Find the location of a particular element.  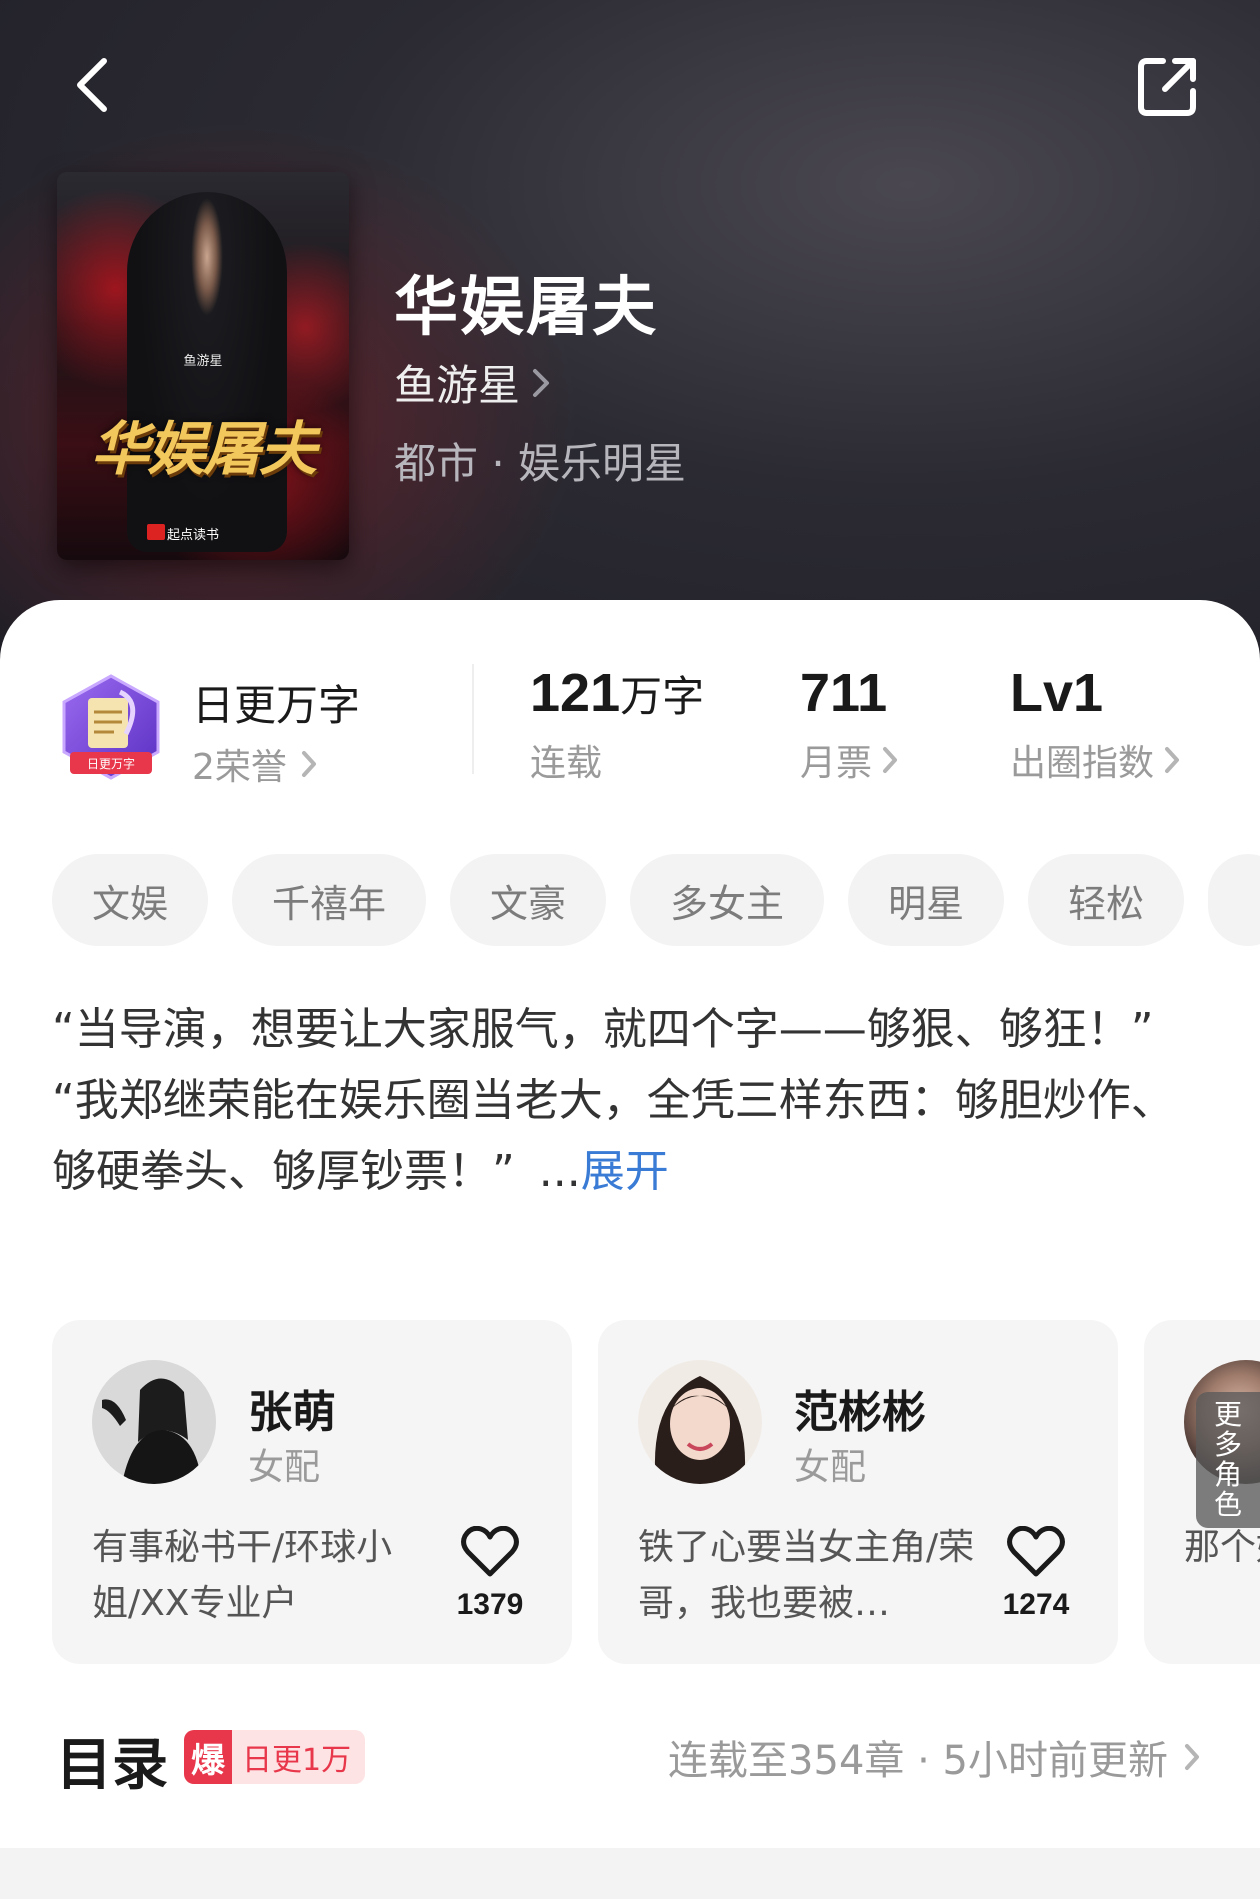

hot-icon: 爆 is located at coordinates (208, 1757).